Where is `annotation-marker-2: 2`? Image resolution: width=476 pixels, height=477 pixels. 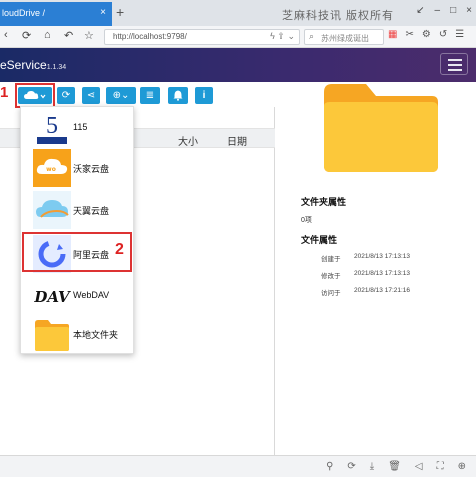
annotation-marker-2: 2 is located at coordinates (119, 249).